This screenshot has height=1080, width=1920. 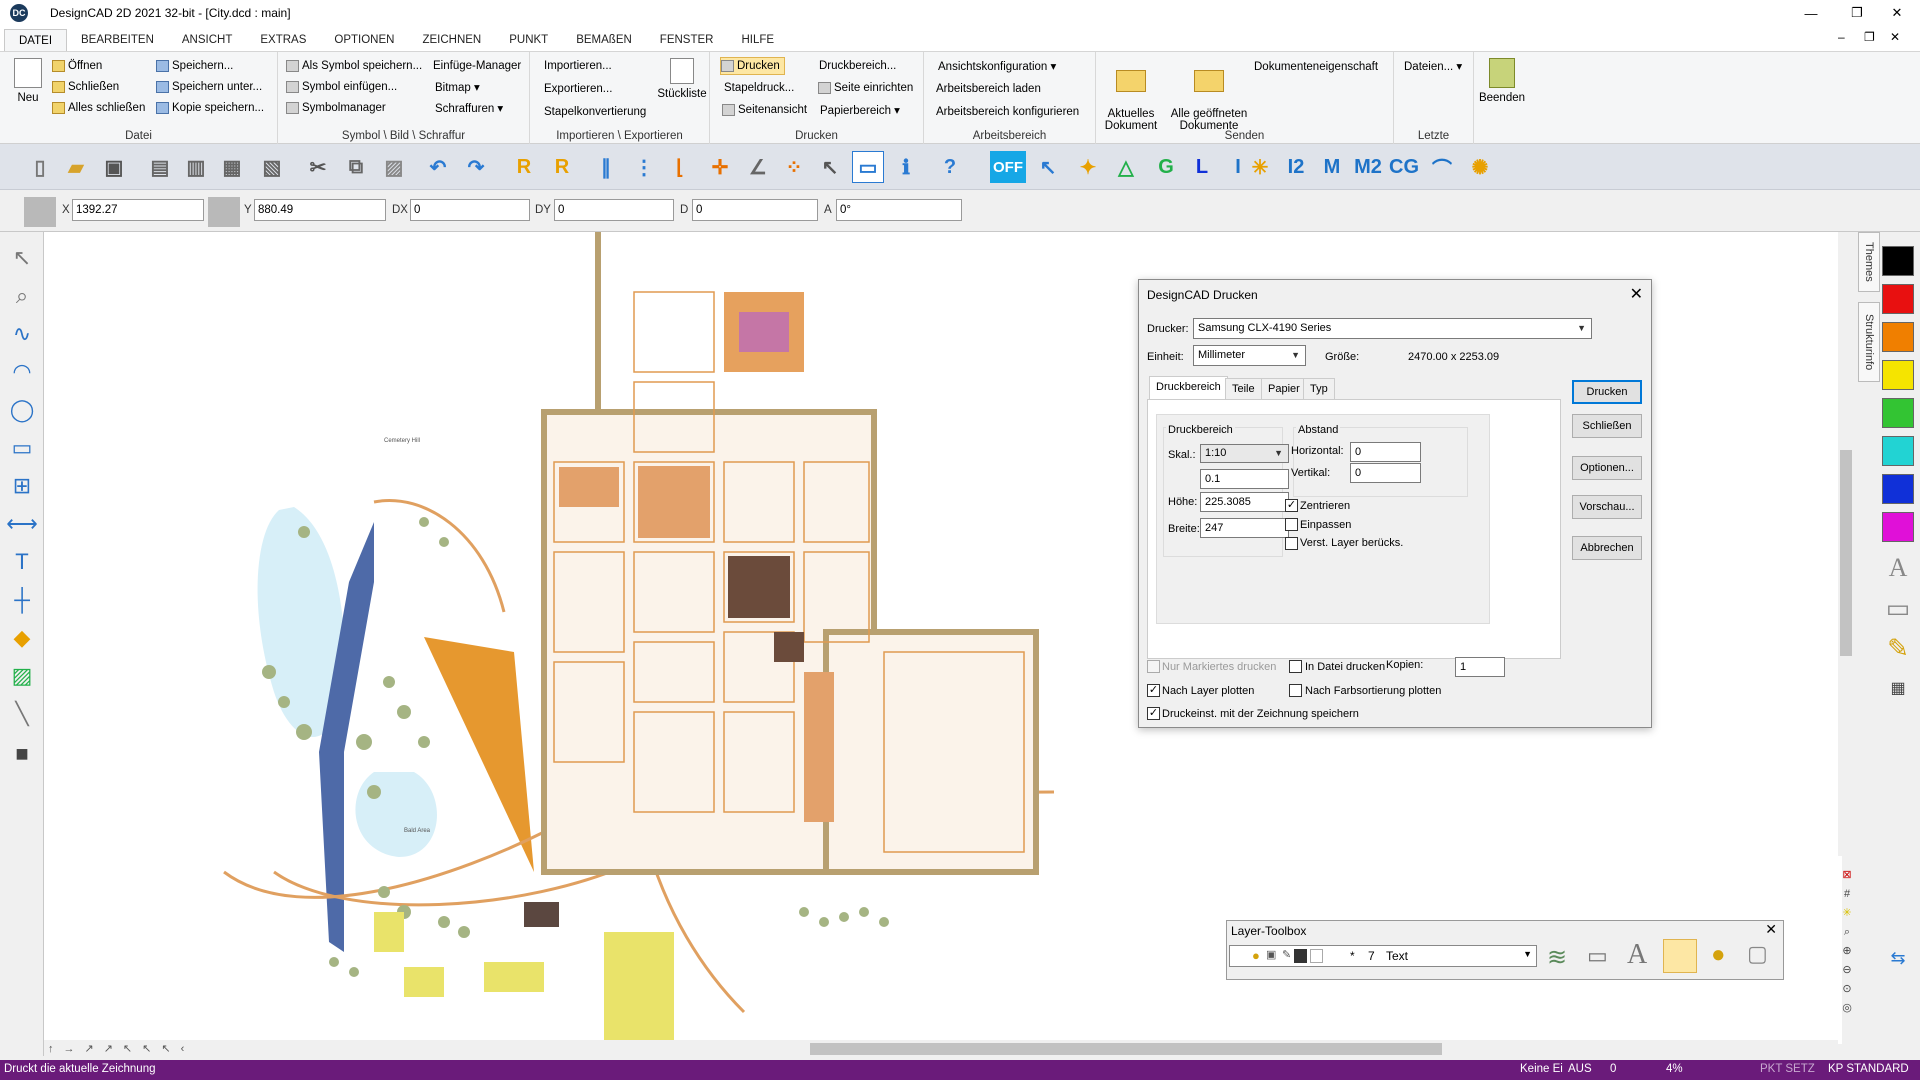 I want to click on tab-papier: Papier, so click(x=1284, y=389).